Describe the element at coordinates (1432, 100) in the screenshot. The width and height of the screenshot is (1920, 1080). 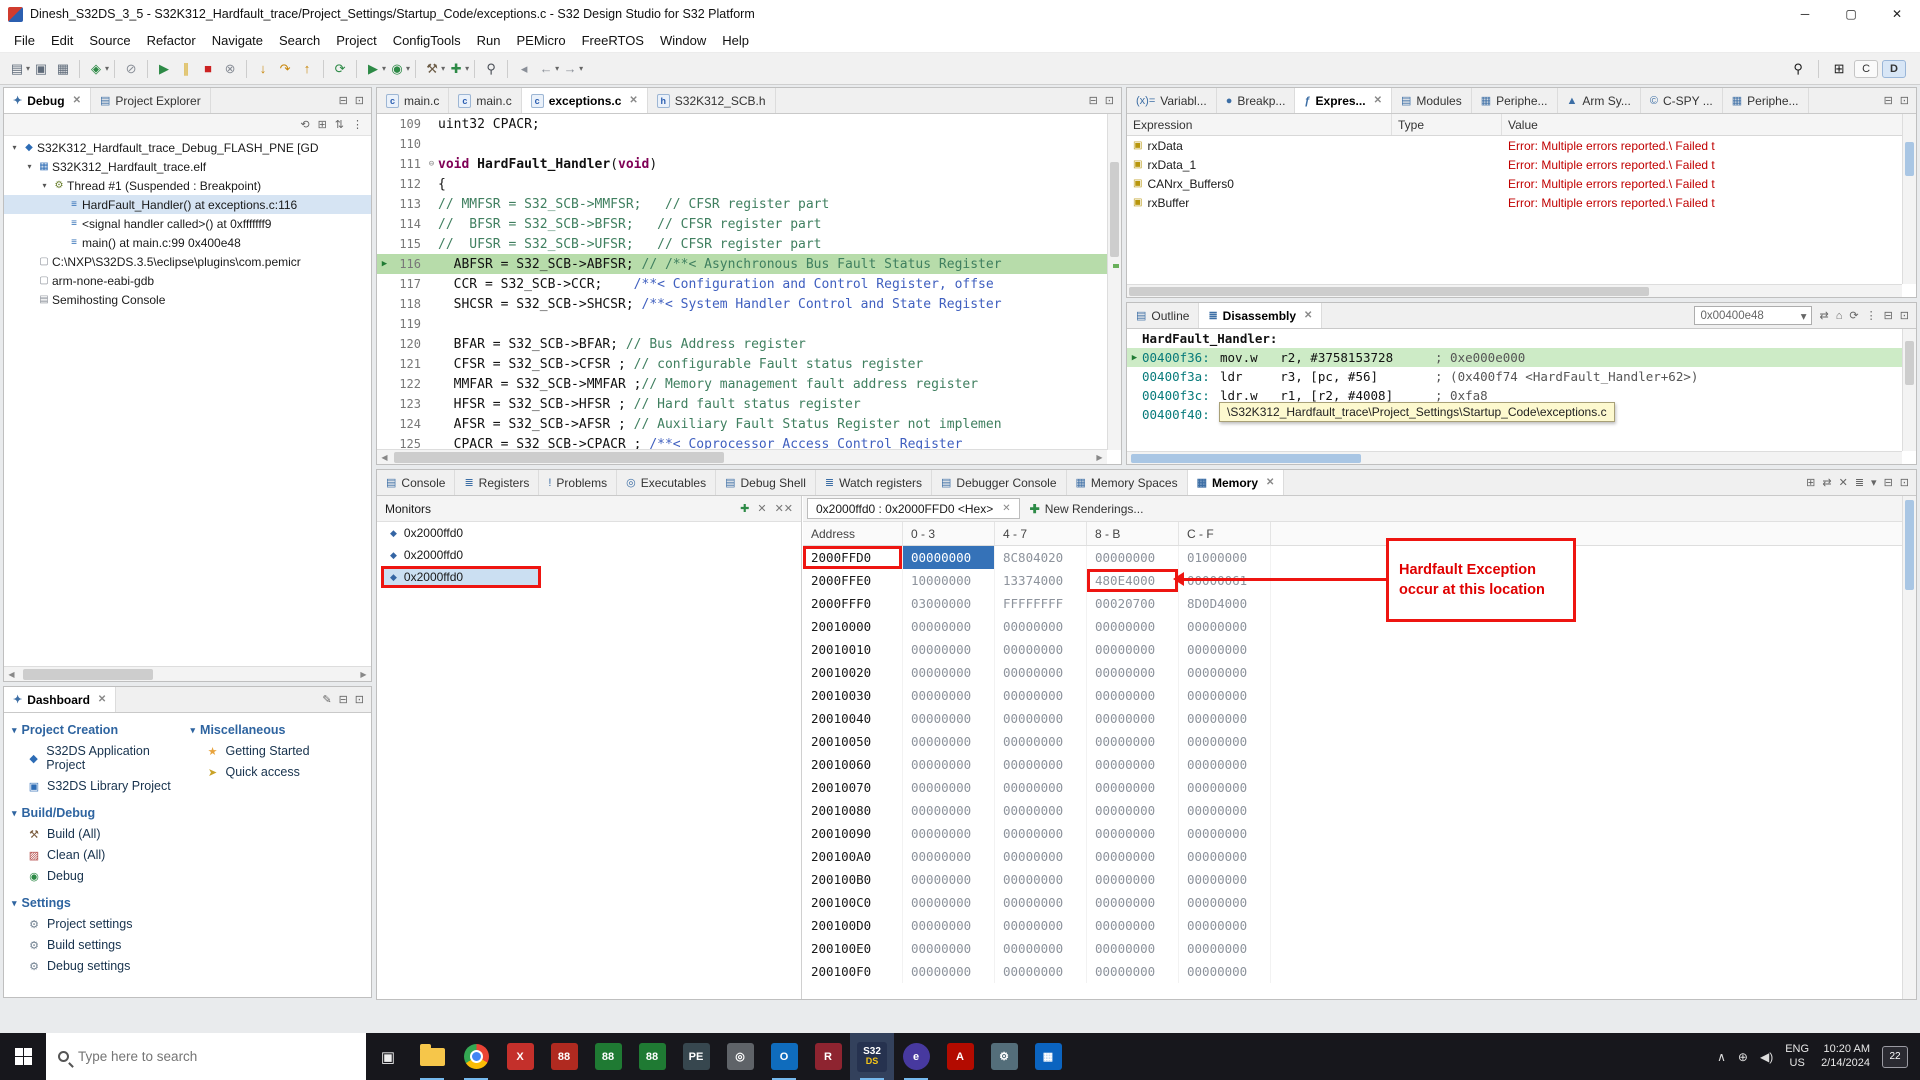
I see `expr-tab-modules: ▤ Modules` at that location.